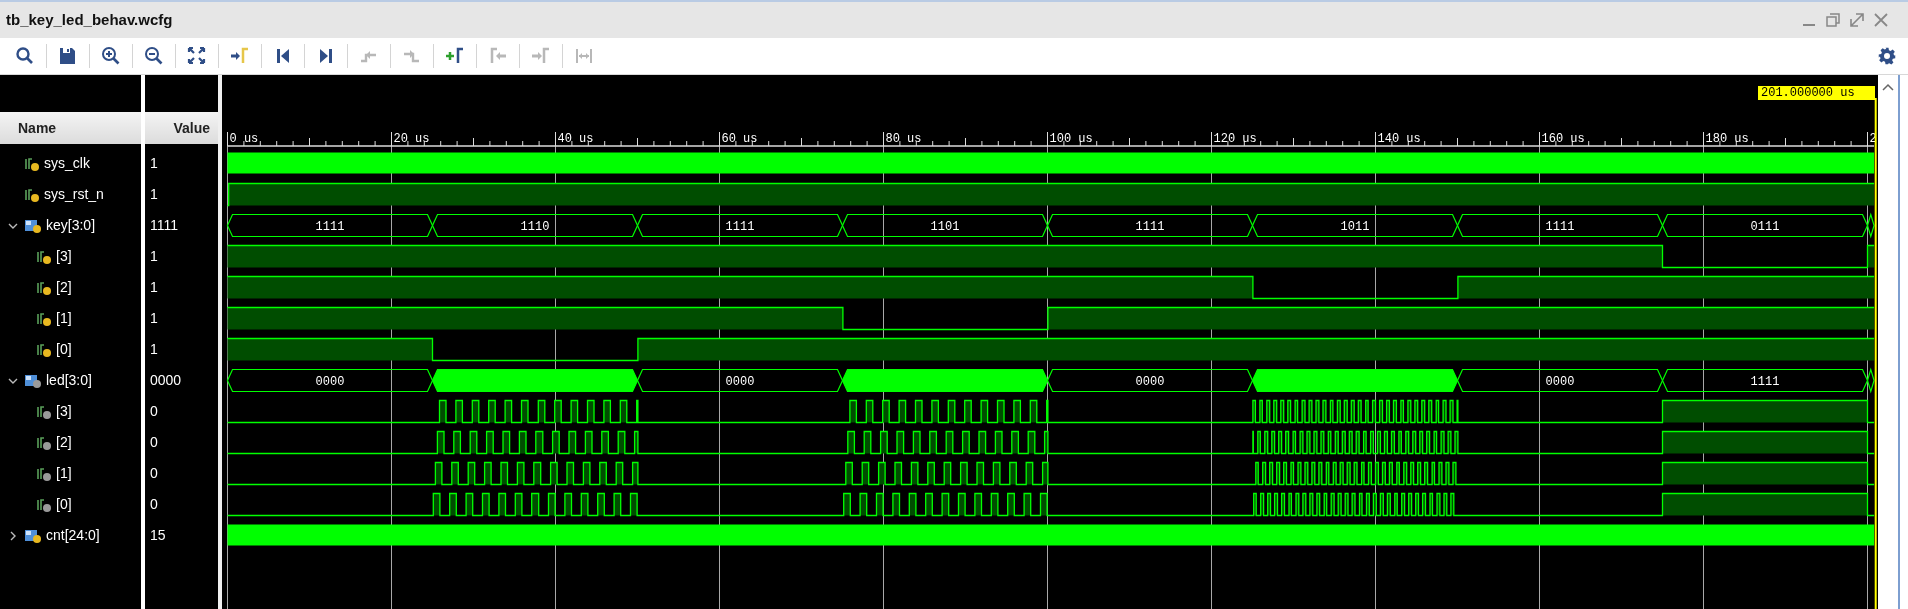 The image size is (1908, 609). What do you see at coordinates (1071, 139) in the screenshot?
I see `time-label: 100 us` at bounding box center [1071, 139].